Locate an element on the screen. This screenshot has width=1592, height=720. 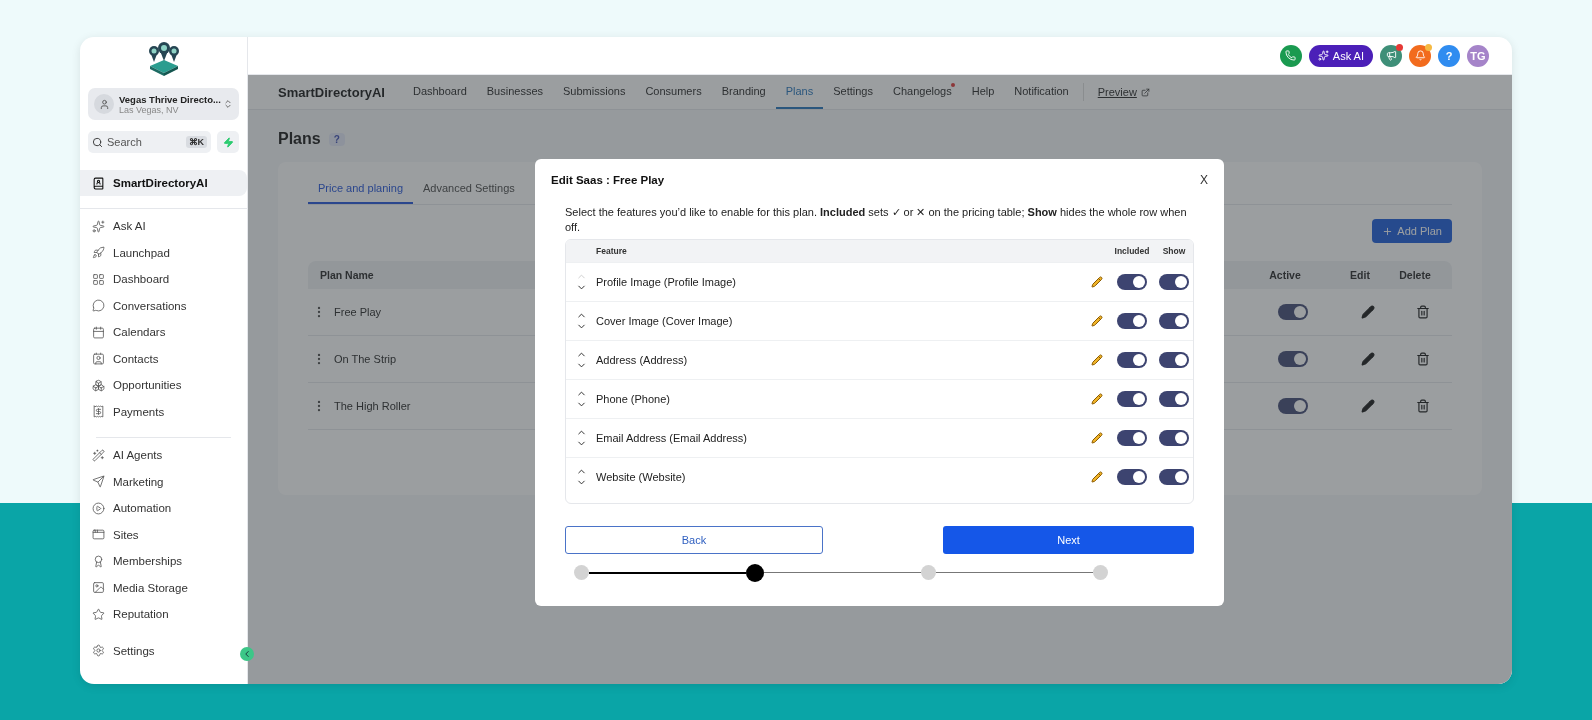
sparkle-icon is located at coordinates (98, 226).